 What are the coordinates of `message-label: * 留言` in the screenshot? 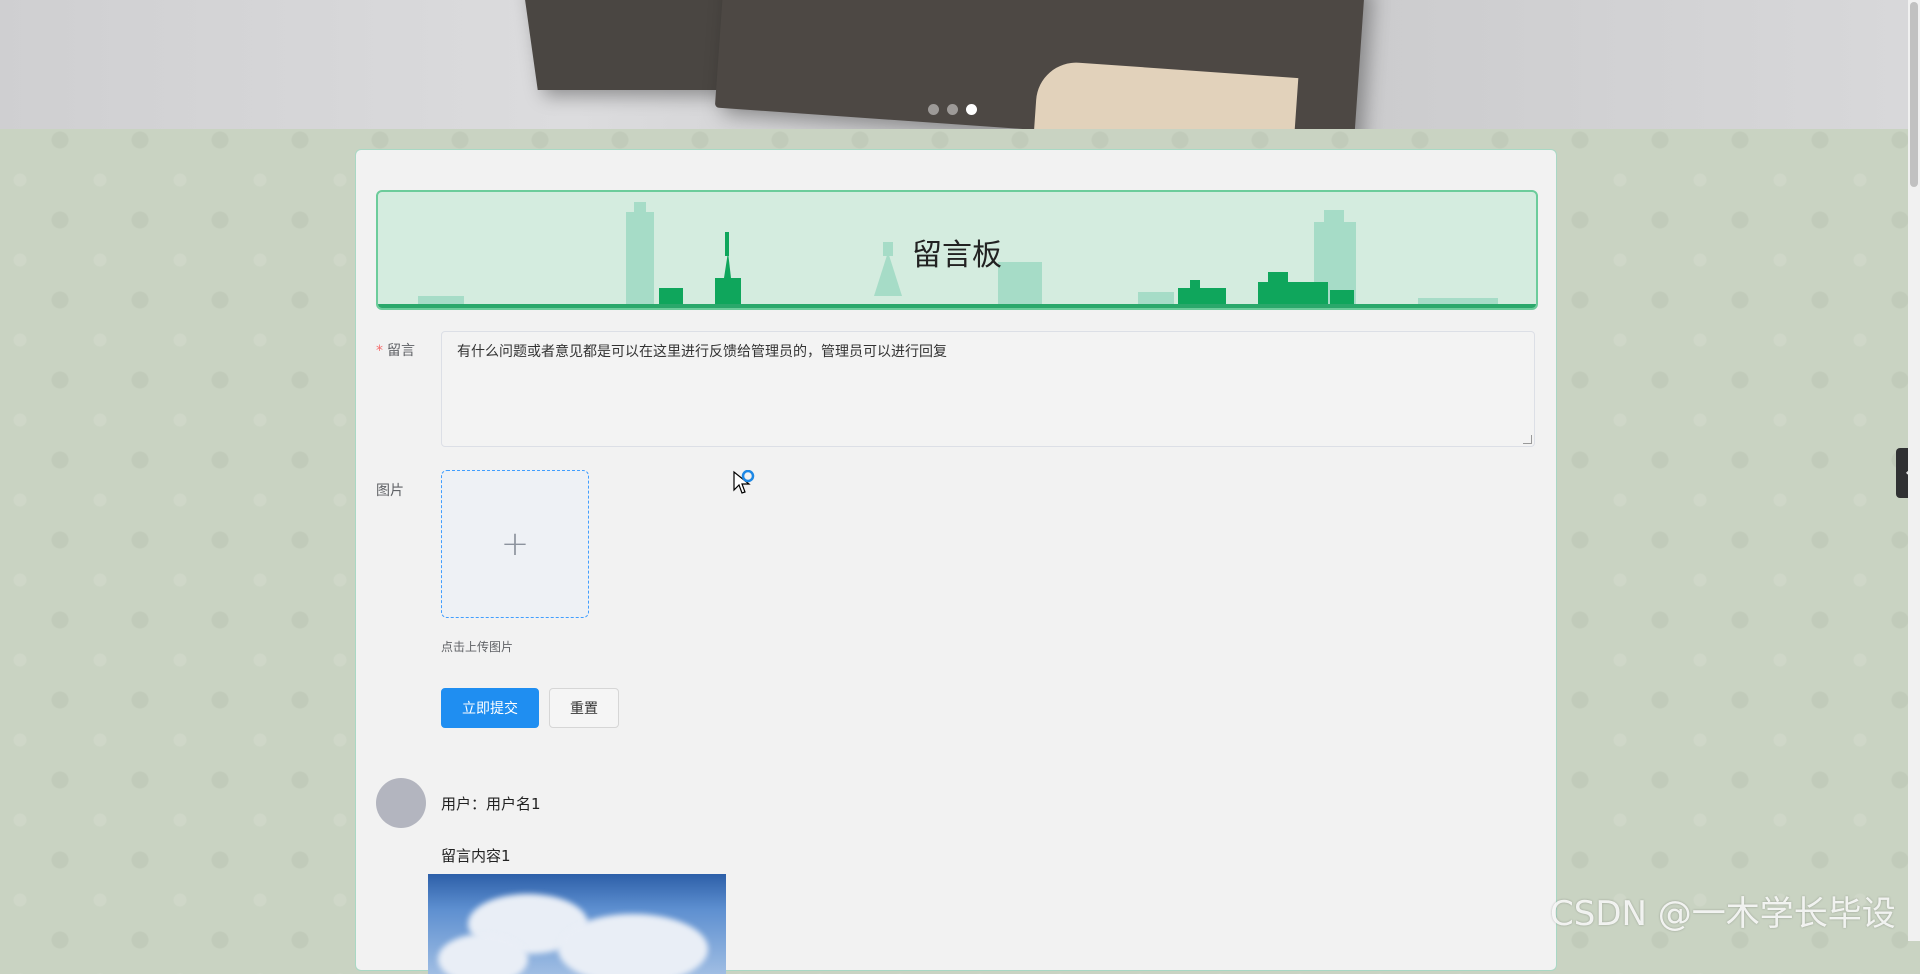 It's located at (395, 351).